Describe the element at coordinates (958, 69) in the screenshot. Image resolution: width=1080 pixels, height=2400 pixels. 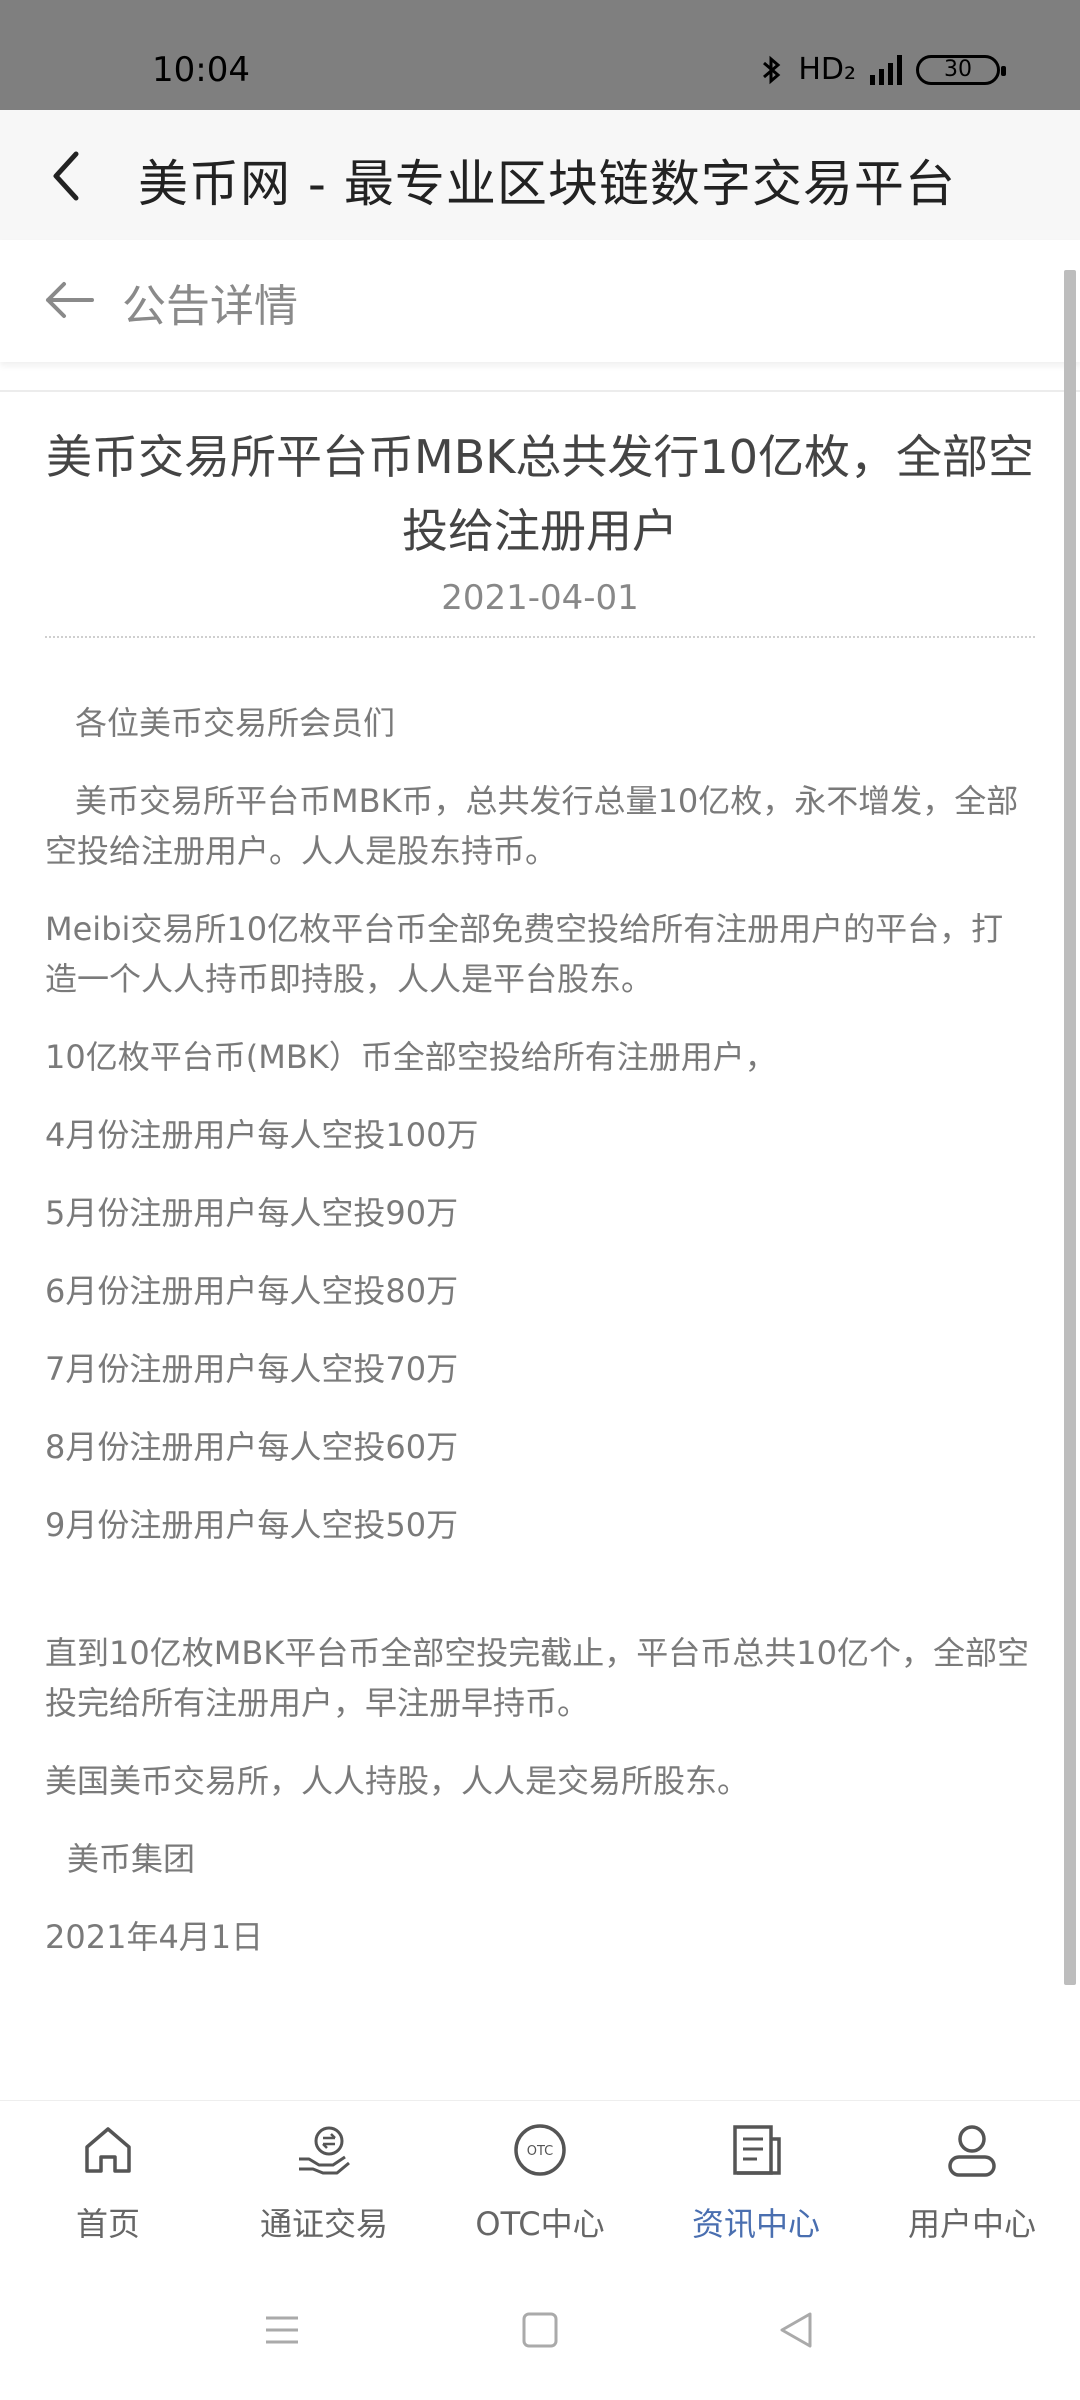
I see `battery-level: 30` at that location.